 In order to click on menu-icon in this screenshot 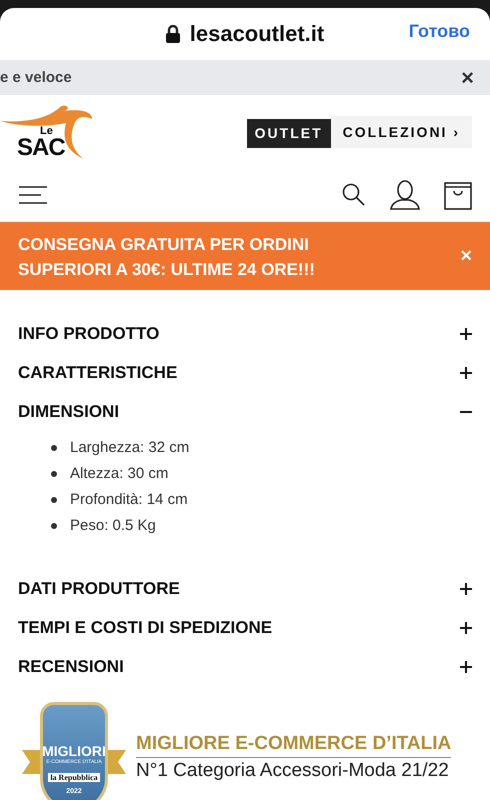, I will do `click(33, 195)`.